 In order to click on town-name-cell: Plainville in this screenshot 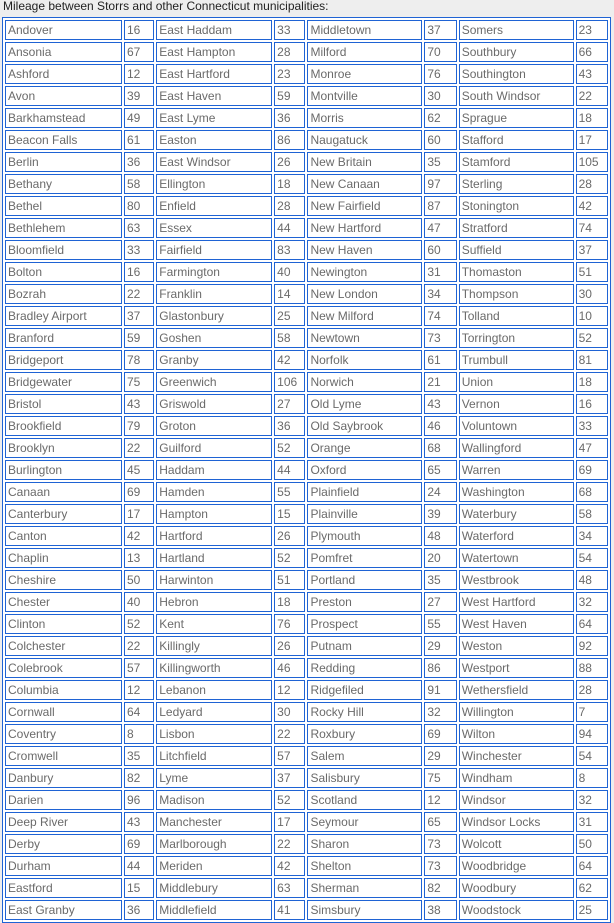, I will do `click(365, 514)`.